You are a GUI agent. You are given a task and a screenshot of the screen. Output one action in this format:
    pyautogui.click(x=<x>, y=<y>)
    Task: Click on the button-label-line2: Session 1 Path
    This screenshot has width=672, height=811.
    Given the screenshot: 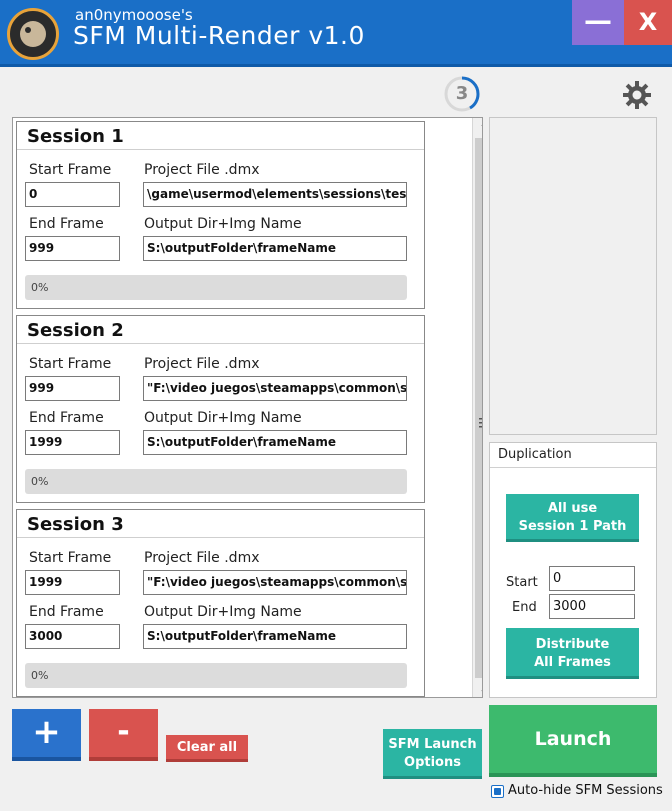 What is the action you would take?
    pyautogui.click(x=572, y=526)
    